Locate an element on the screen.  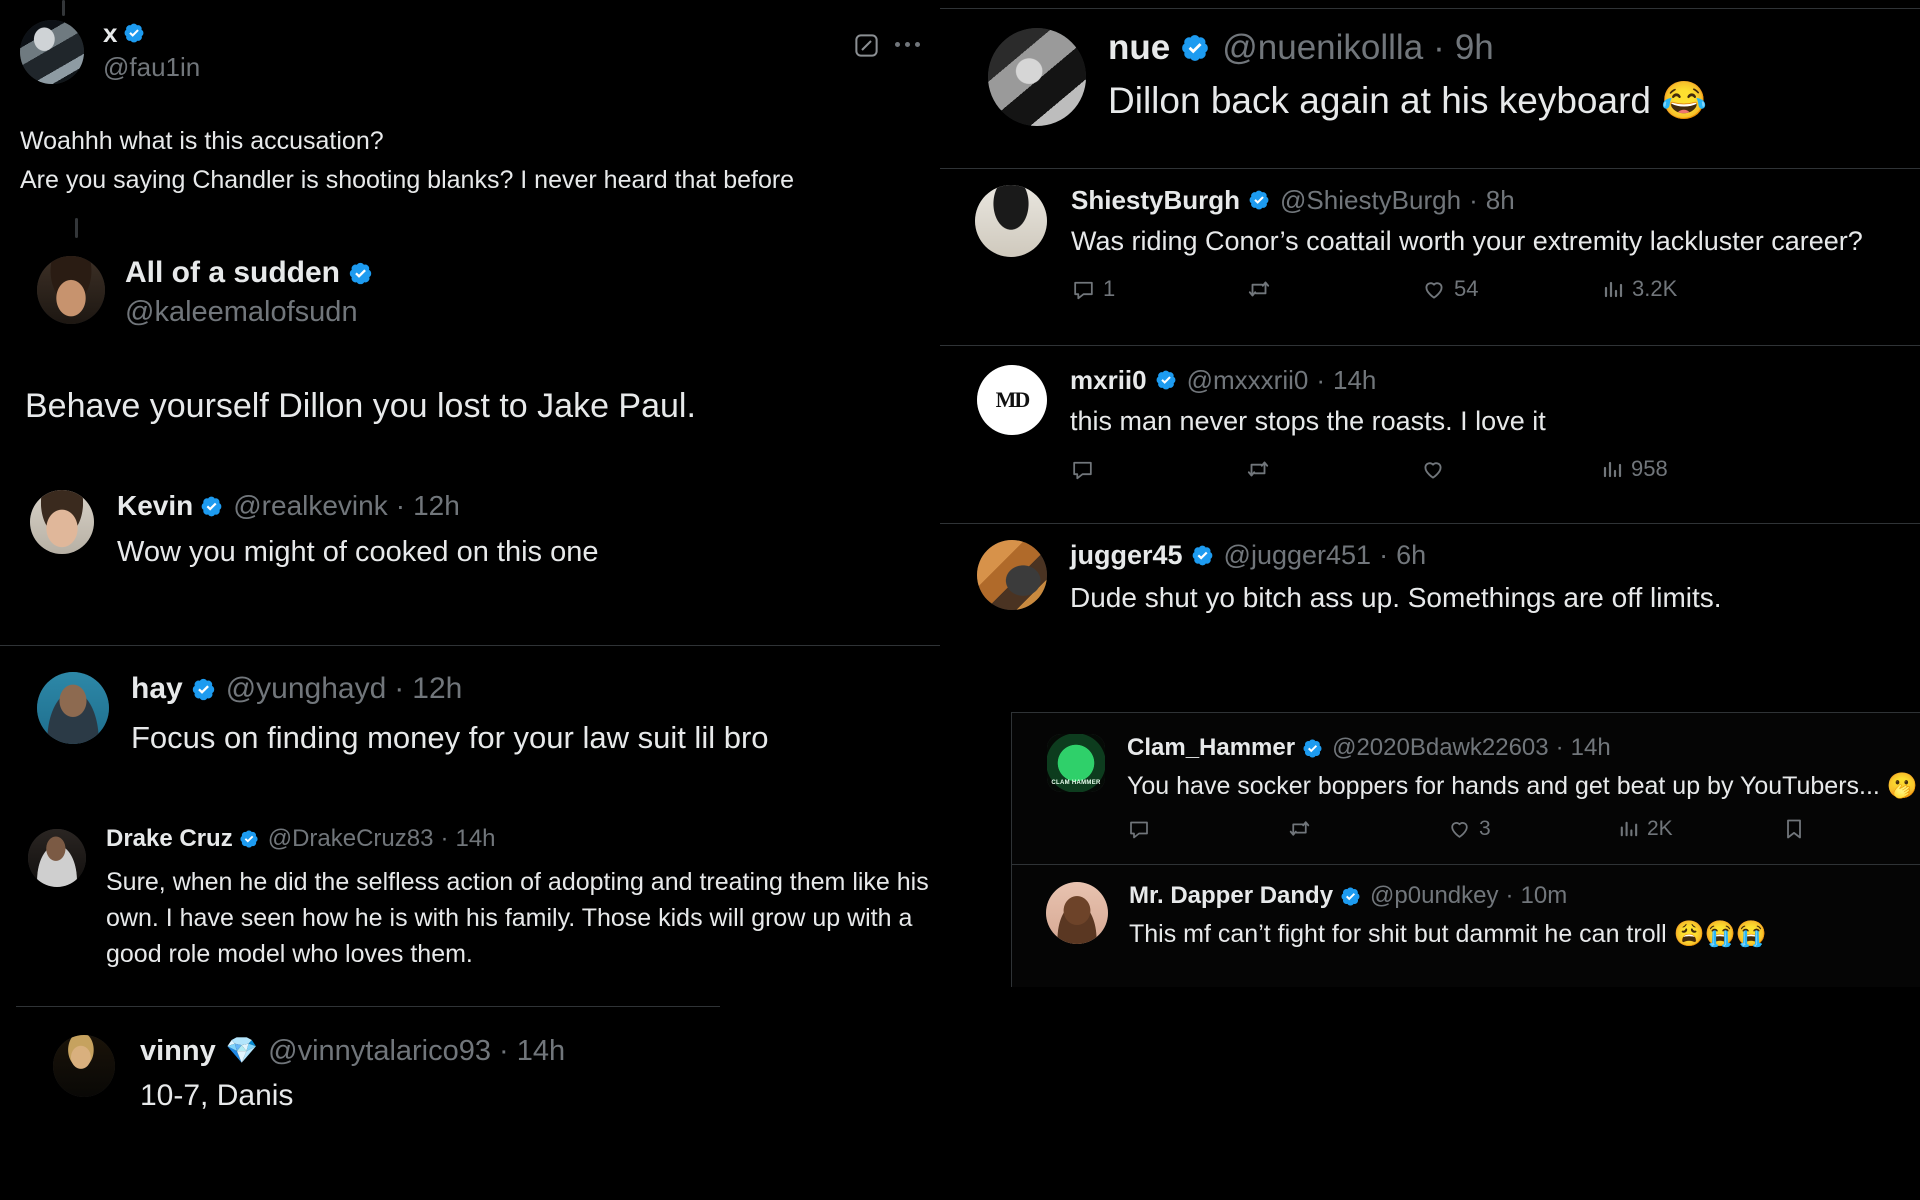
tweet-text-line: Dillon back again at his keyboard 😂 is located at coordinates (1408, 100).